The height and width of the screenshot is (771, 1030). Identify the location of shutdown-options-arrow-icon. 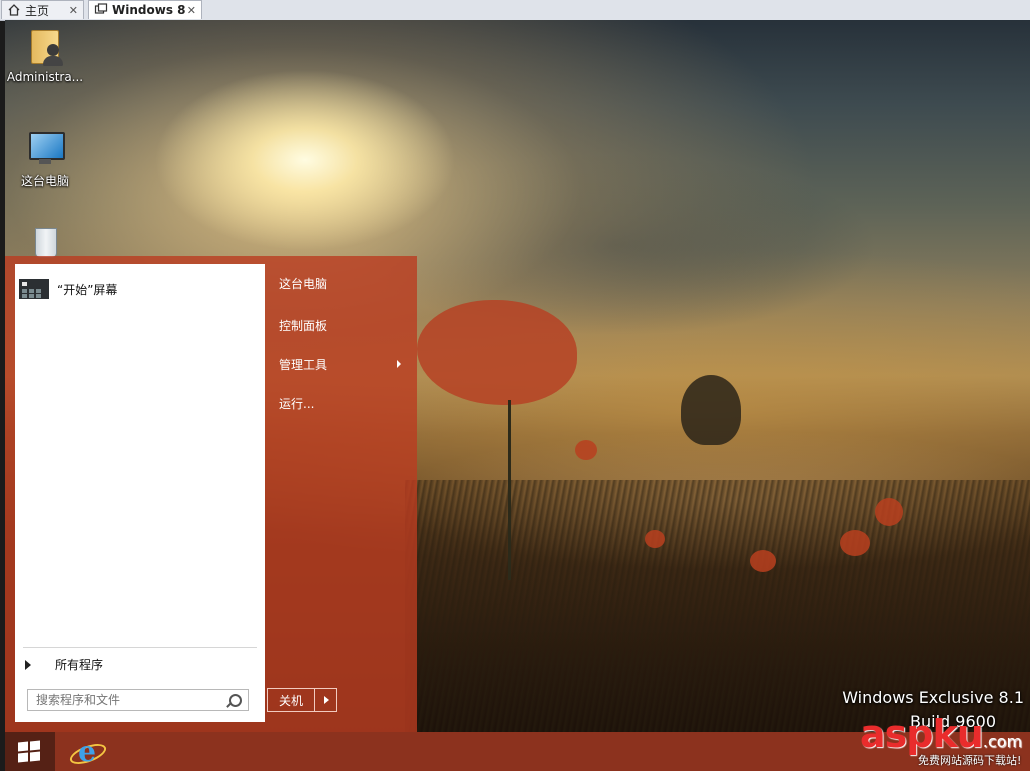
(325, 700).